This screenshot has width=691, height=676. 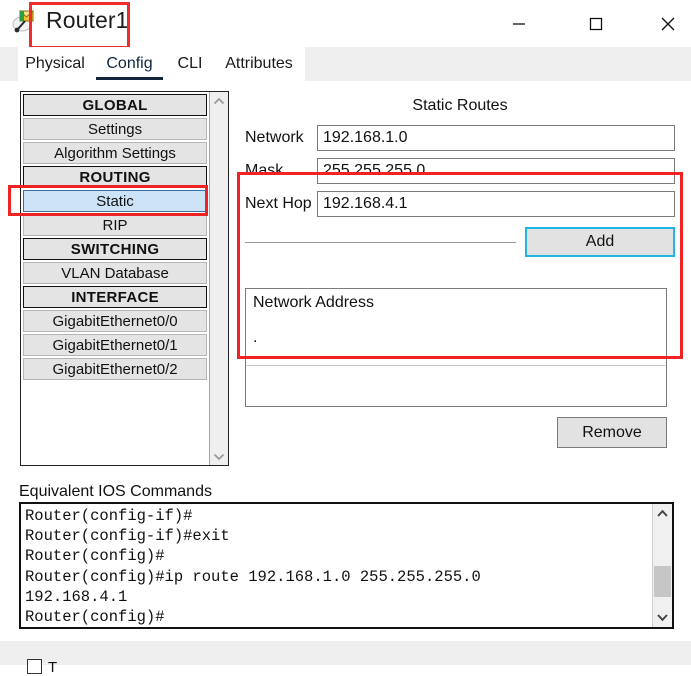 What do you see at coordinates (115, 201) in the screenshot?
I see `sidebar-item-static: Static` at bounding box center [115, 201].